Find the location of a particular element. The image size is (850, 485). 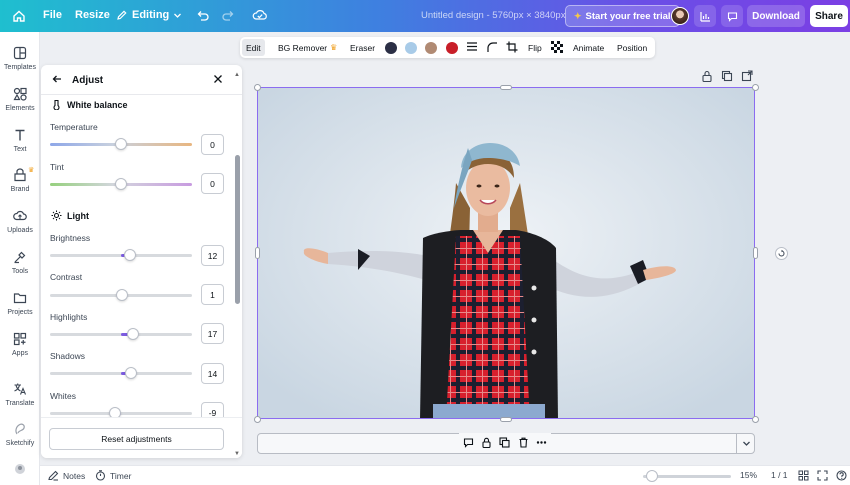

comment-icon is located at coordinates (732, 16).